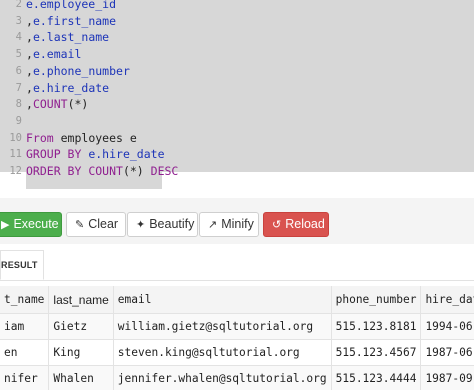  What do you see at coordinates (237, 104) in the screenshot?
I see `code-line: 8 ,COUNT(*)` at bounding box center [237, 104].